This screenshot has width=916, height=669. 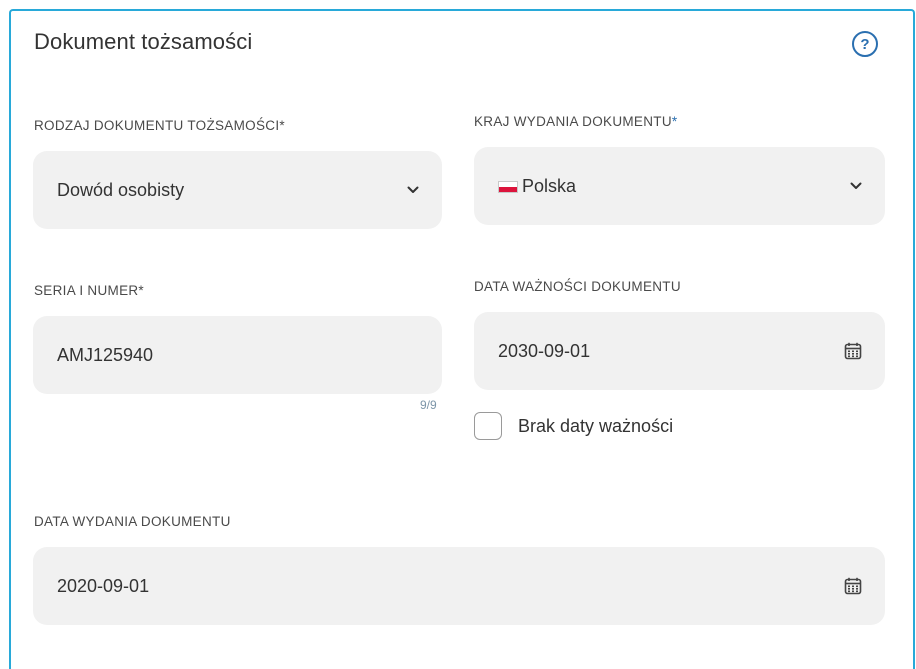 What do you see at coordinates (459, 586) in the screenshot?
I see `issue-date-input: 2020-09-01` at bounding box center [459, 586].